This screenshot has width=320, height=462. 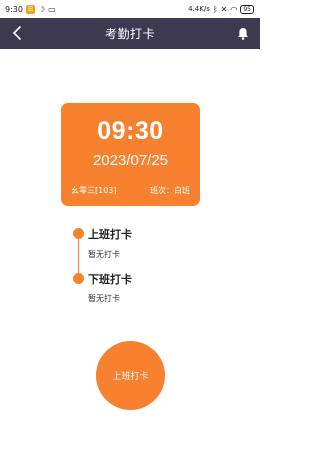 What do you see at coordinates (234, 9) in the screenshot?
I see `wifi-icon: ◠` at bounding box center [234, 9].